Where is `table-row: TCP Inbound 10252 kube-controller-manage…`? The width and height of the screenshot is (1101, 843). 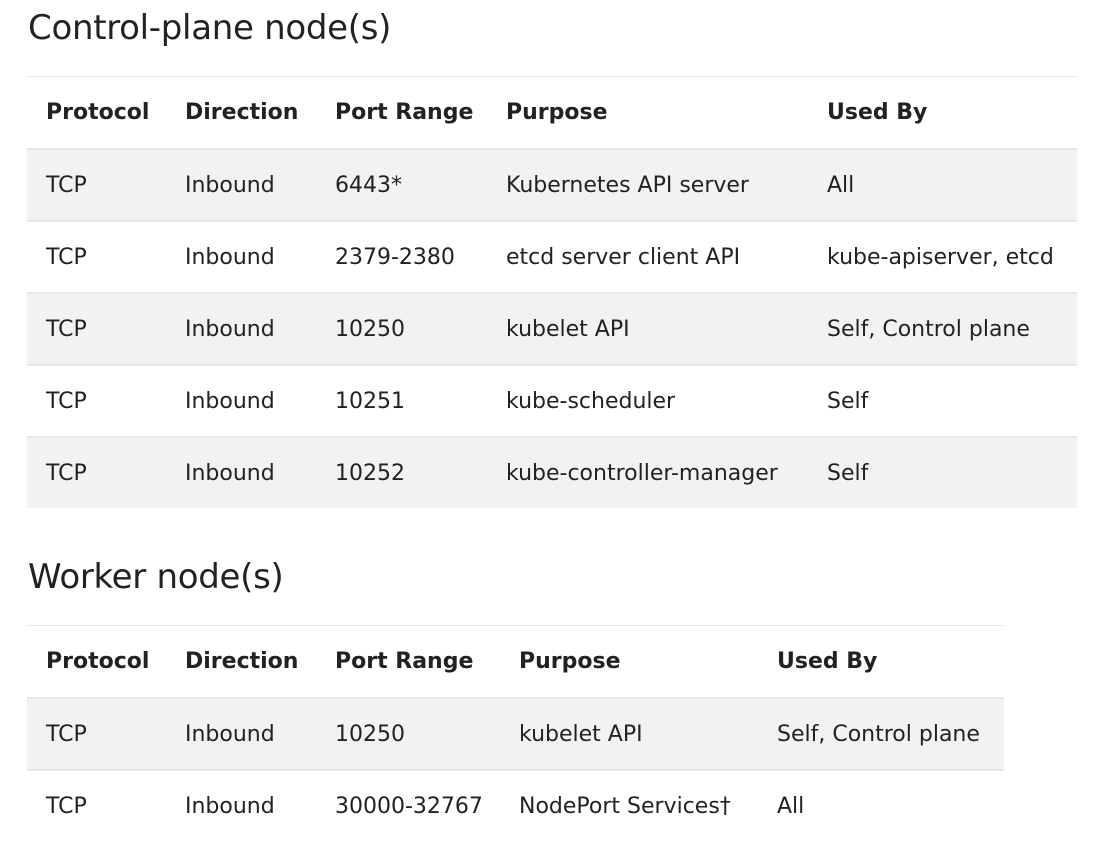
table-row: TCP Inbound 10252 kube-controller-manage… is located at coordinates (552, 472).